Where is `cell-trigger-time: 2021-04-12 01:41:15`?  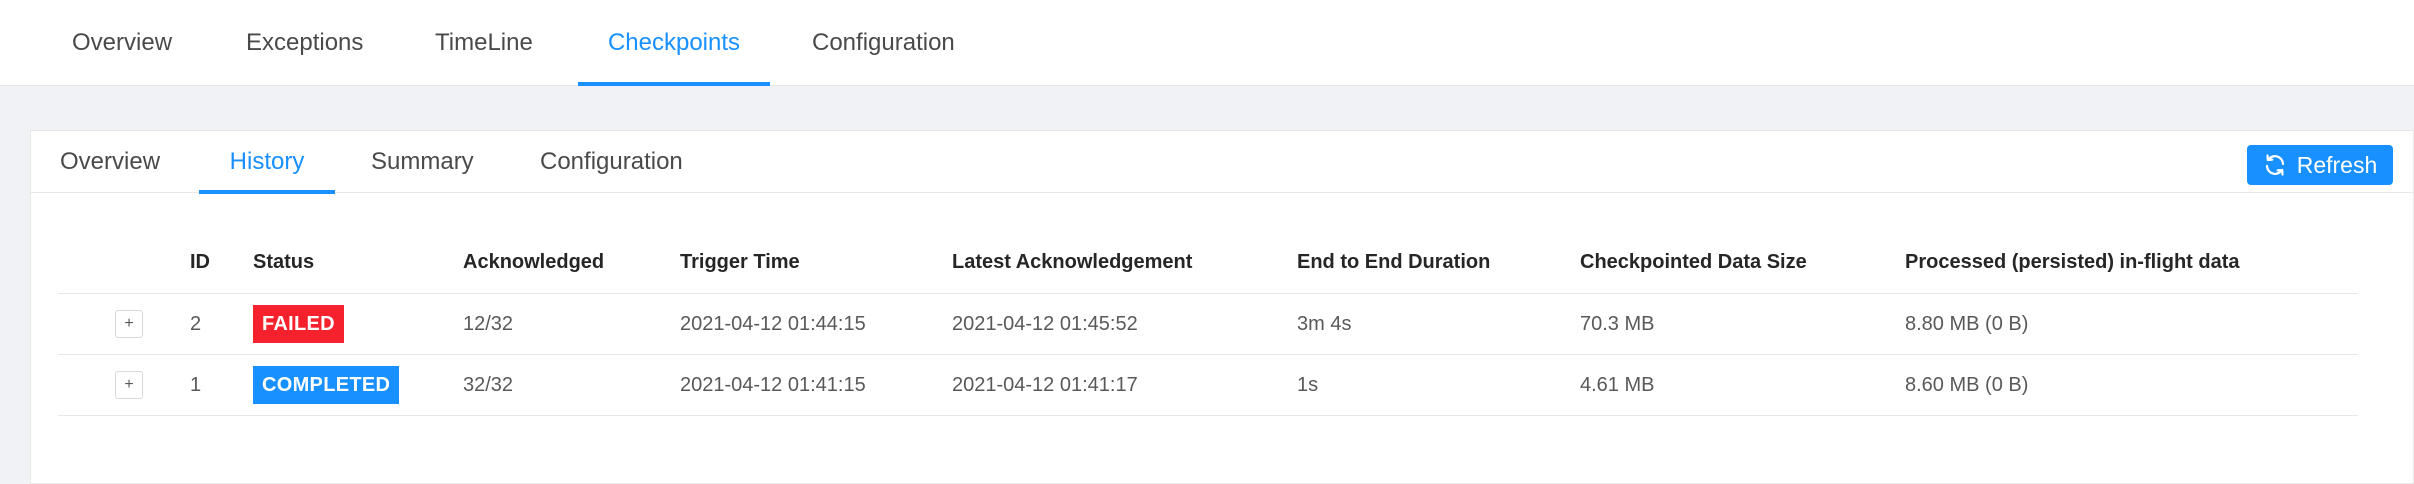 cell-trigger-time: 2021-04-12 01:41:15 is located at coordinates (773, 384).